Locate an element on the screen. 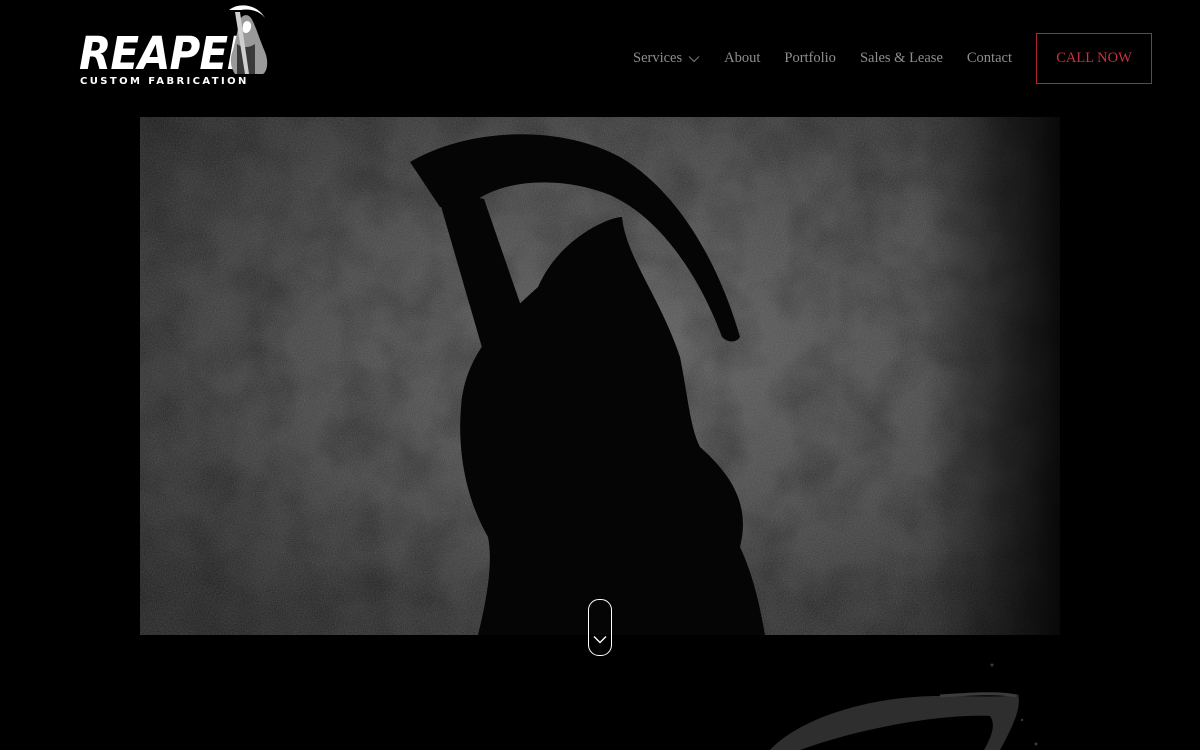  nav-services-label: Services is located at coordinates (658, 58).